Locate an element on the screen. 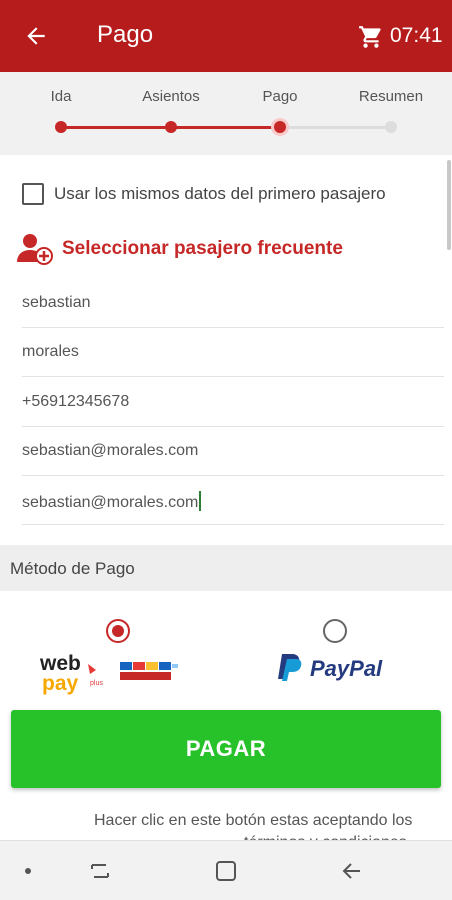 This screenshot has height=900, width=452. webpay-logo-text-2: pay is located at coordinates (60, 683).